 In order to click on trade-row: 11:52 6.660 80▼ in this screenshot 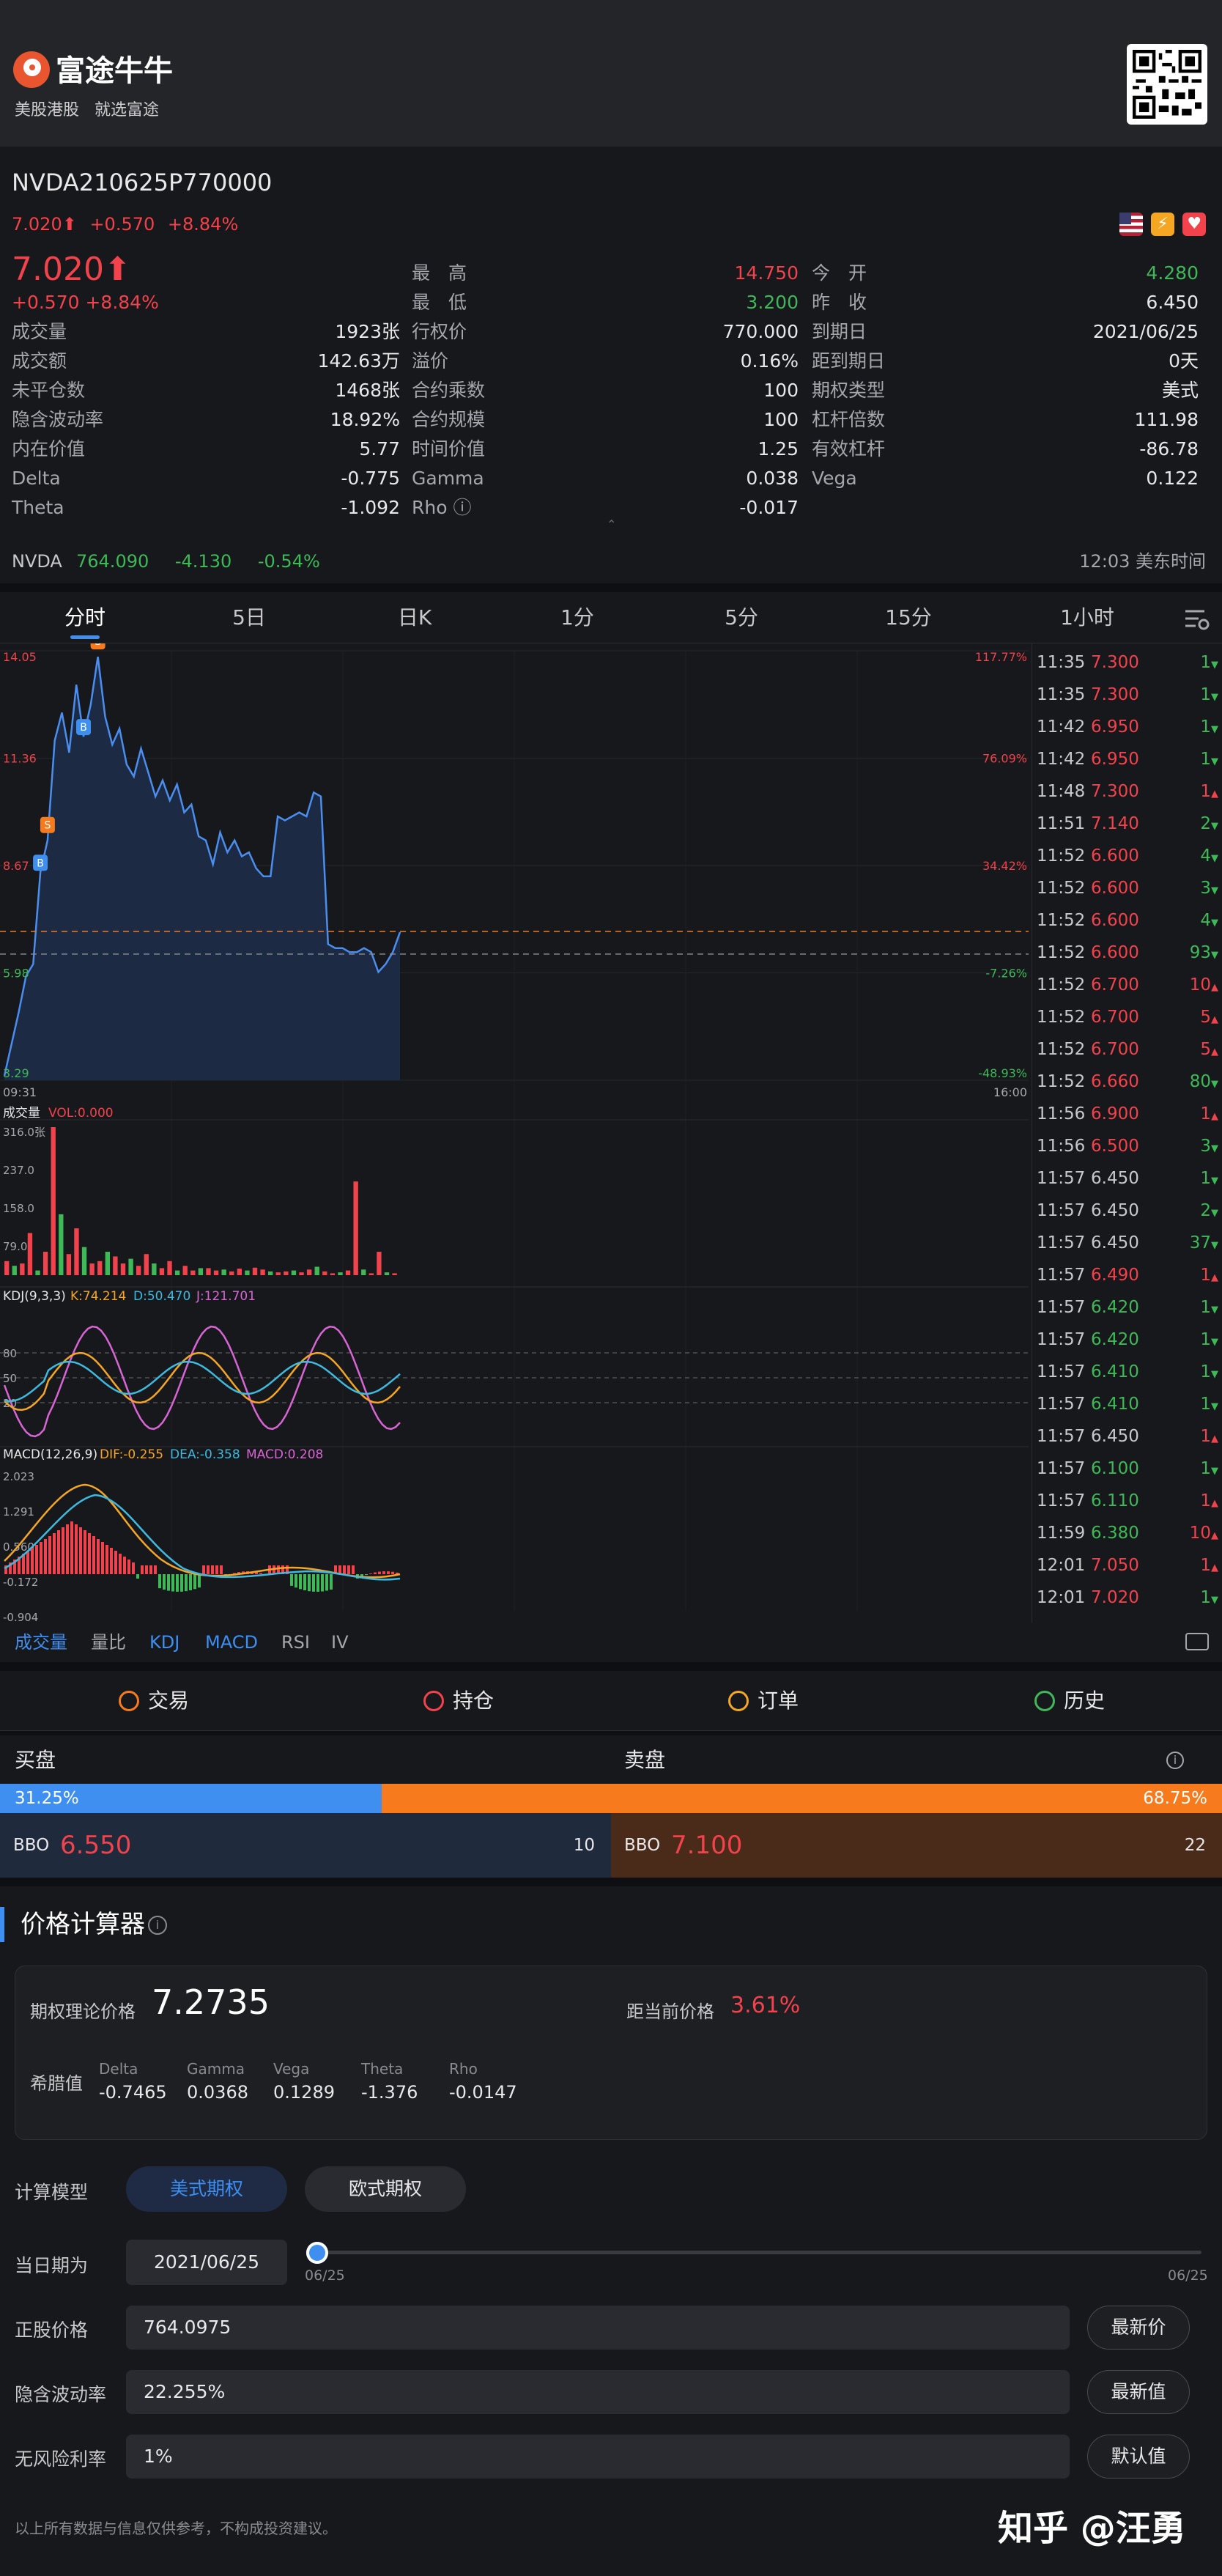, I will do `click(1127, 1082)`.